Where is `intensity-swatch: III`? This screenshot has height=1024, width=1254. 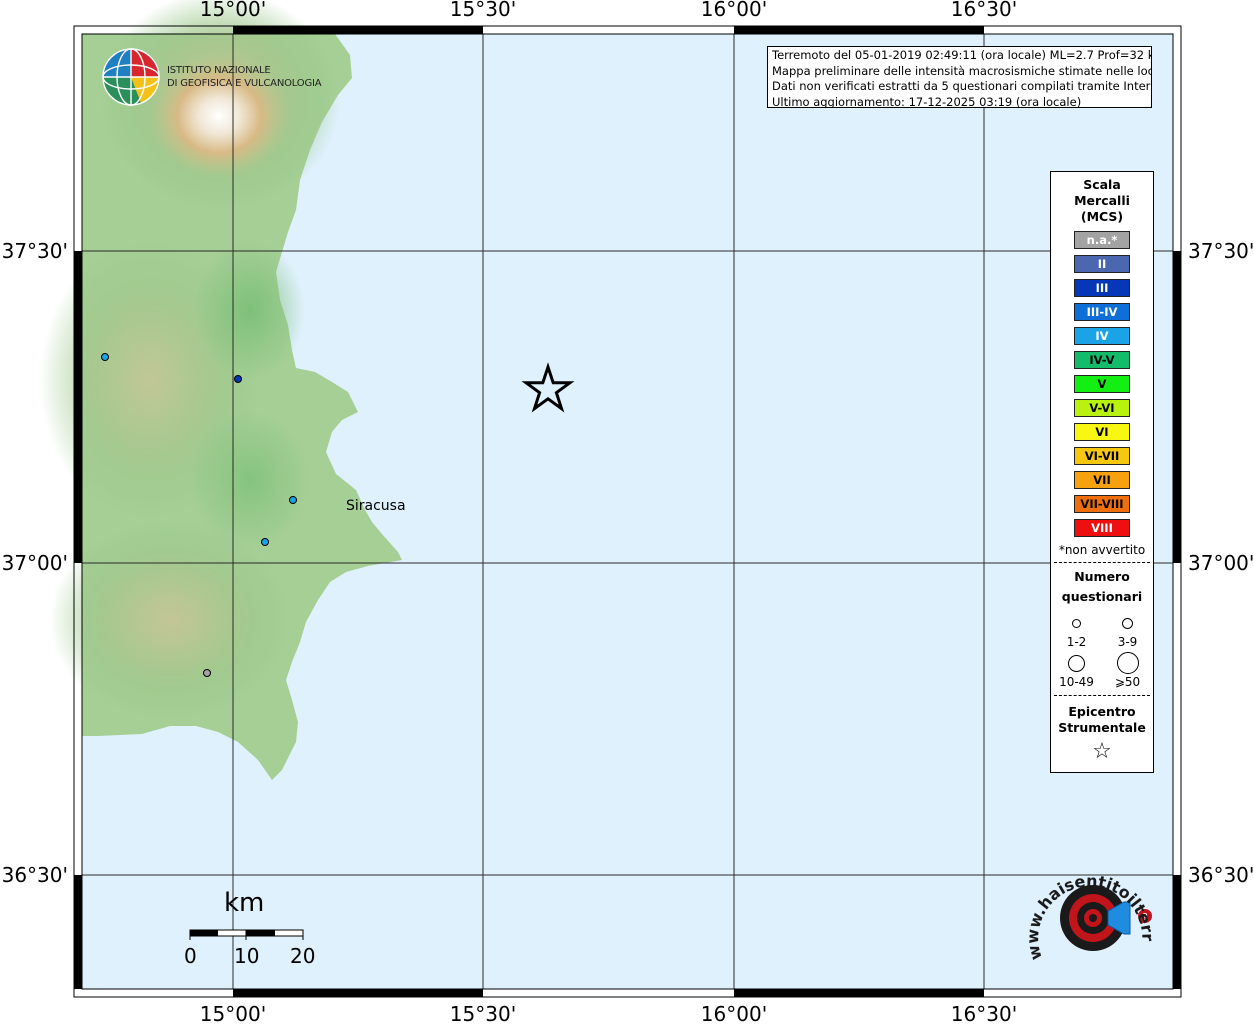
intensity-swatch: III is located at coordinates (1102, 288).